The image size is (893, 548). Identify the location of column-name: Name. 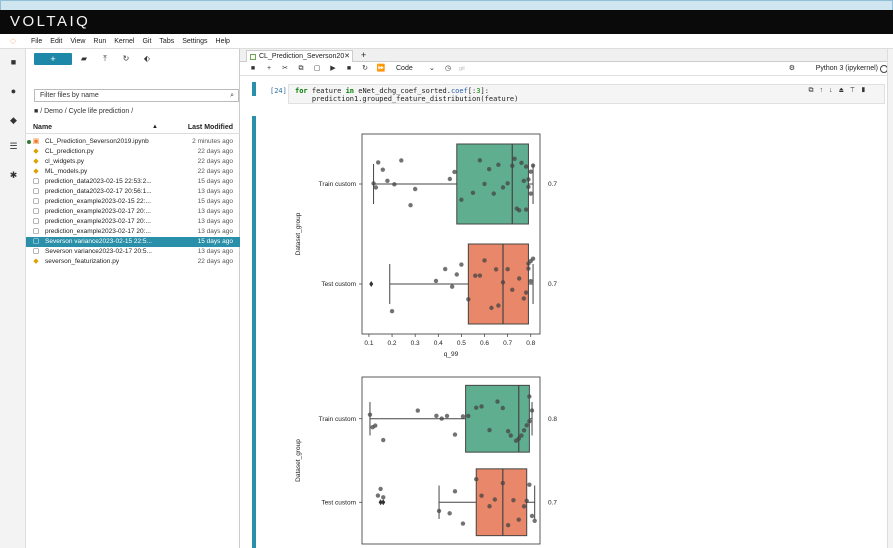
(42, 127).